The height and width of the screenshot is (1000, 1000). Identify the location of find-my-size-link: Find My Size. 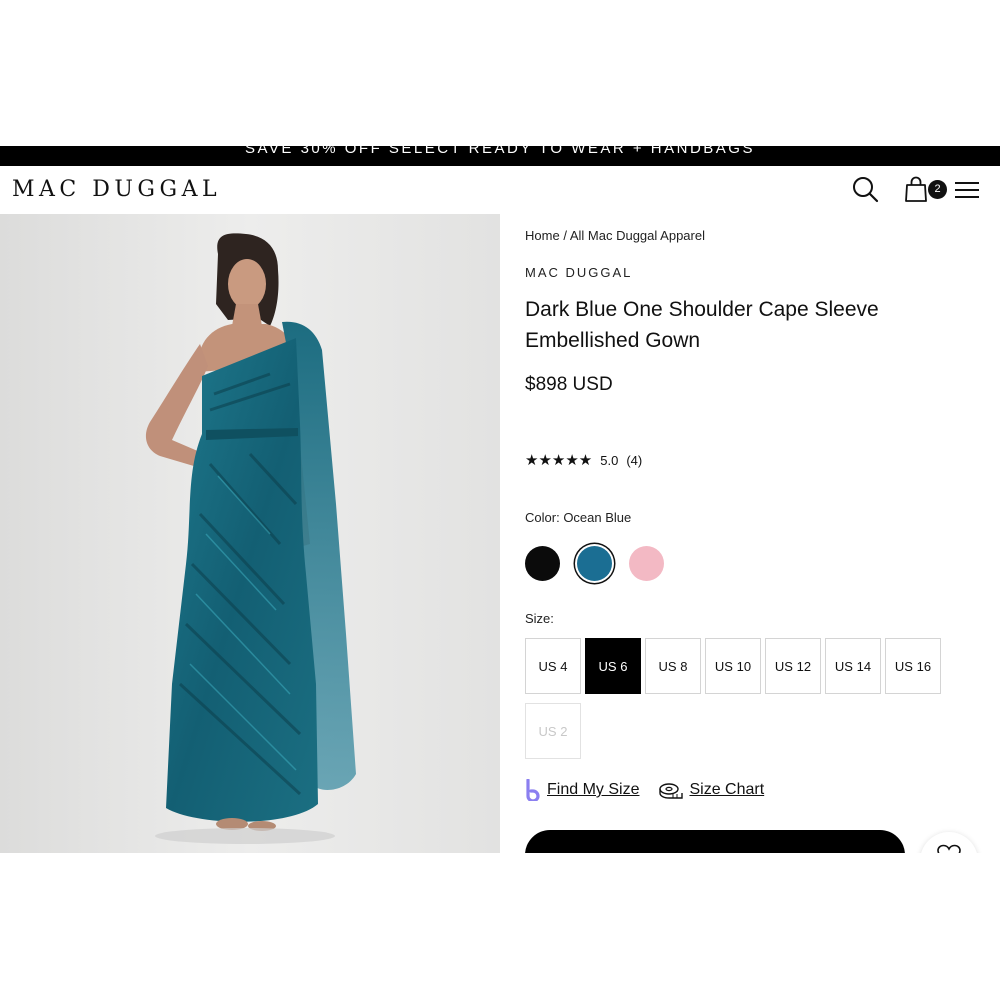
(582, 790).